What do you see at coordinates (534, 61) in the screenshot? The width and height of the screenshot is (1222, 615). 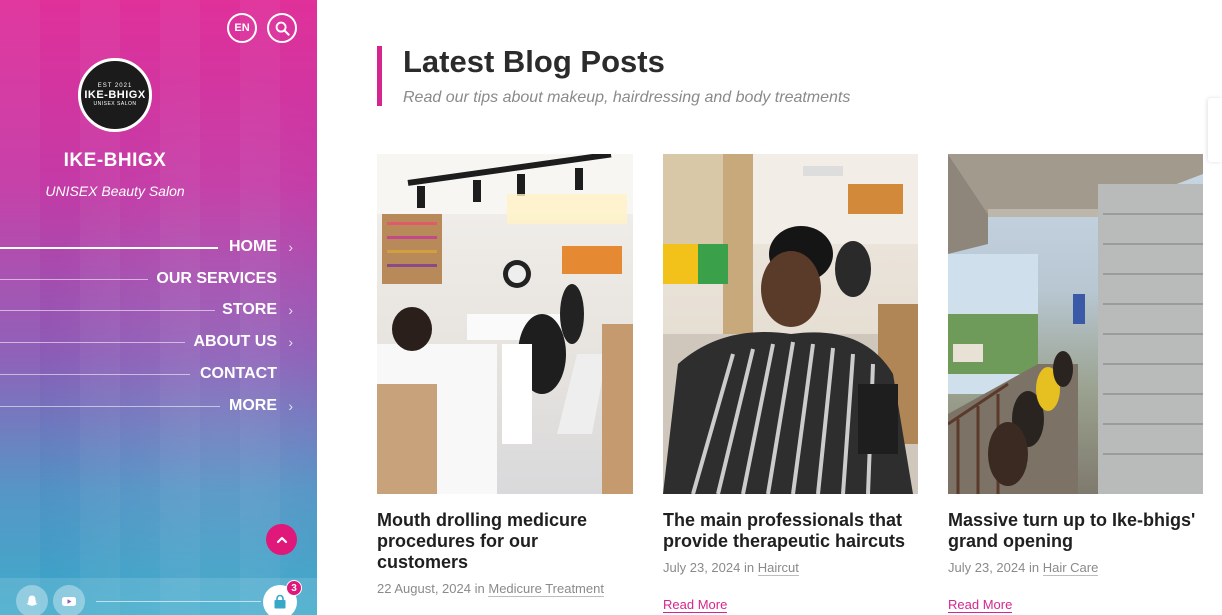 I see `page-title: Latest Blog Posts` at bounding box center [534, 61].